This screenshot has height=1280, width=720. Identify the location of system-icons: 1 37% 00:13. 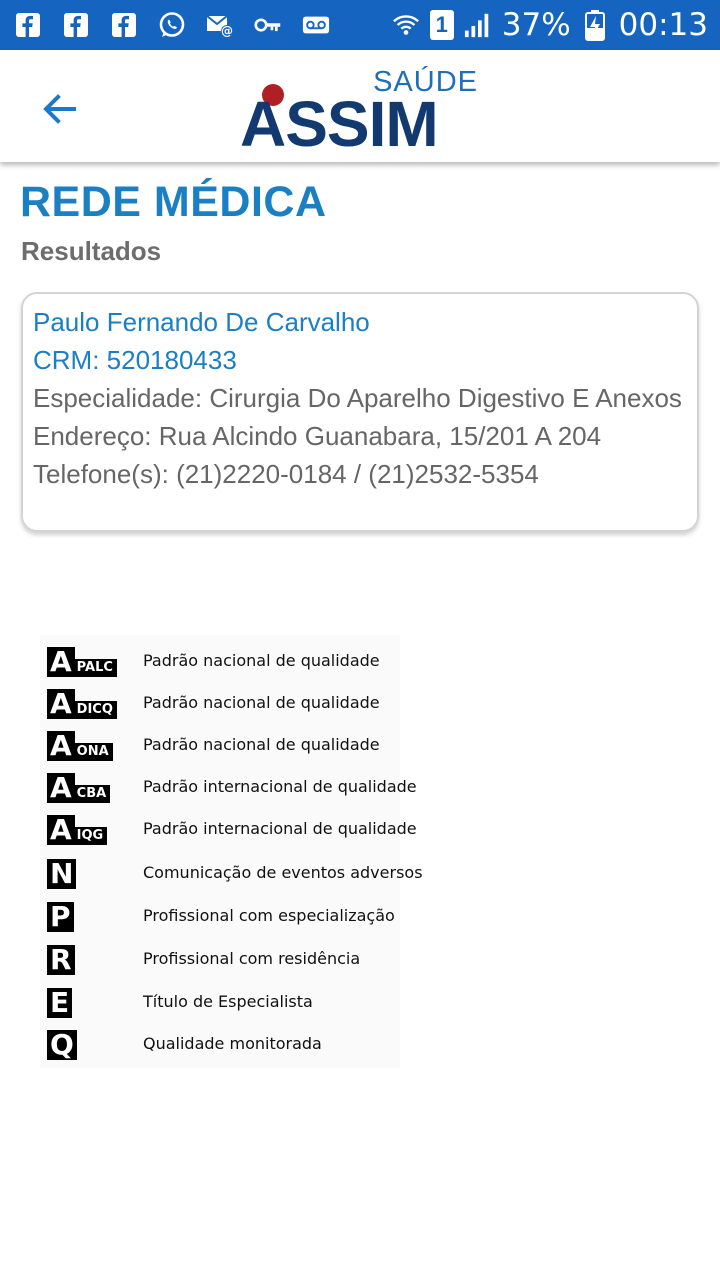
(550, 25).